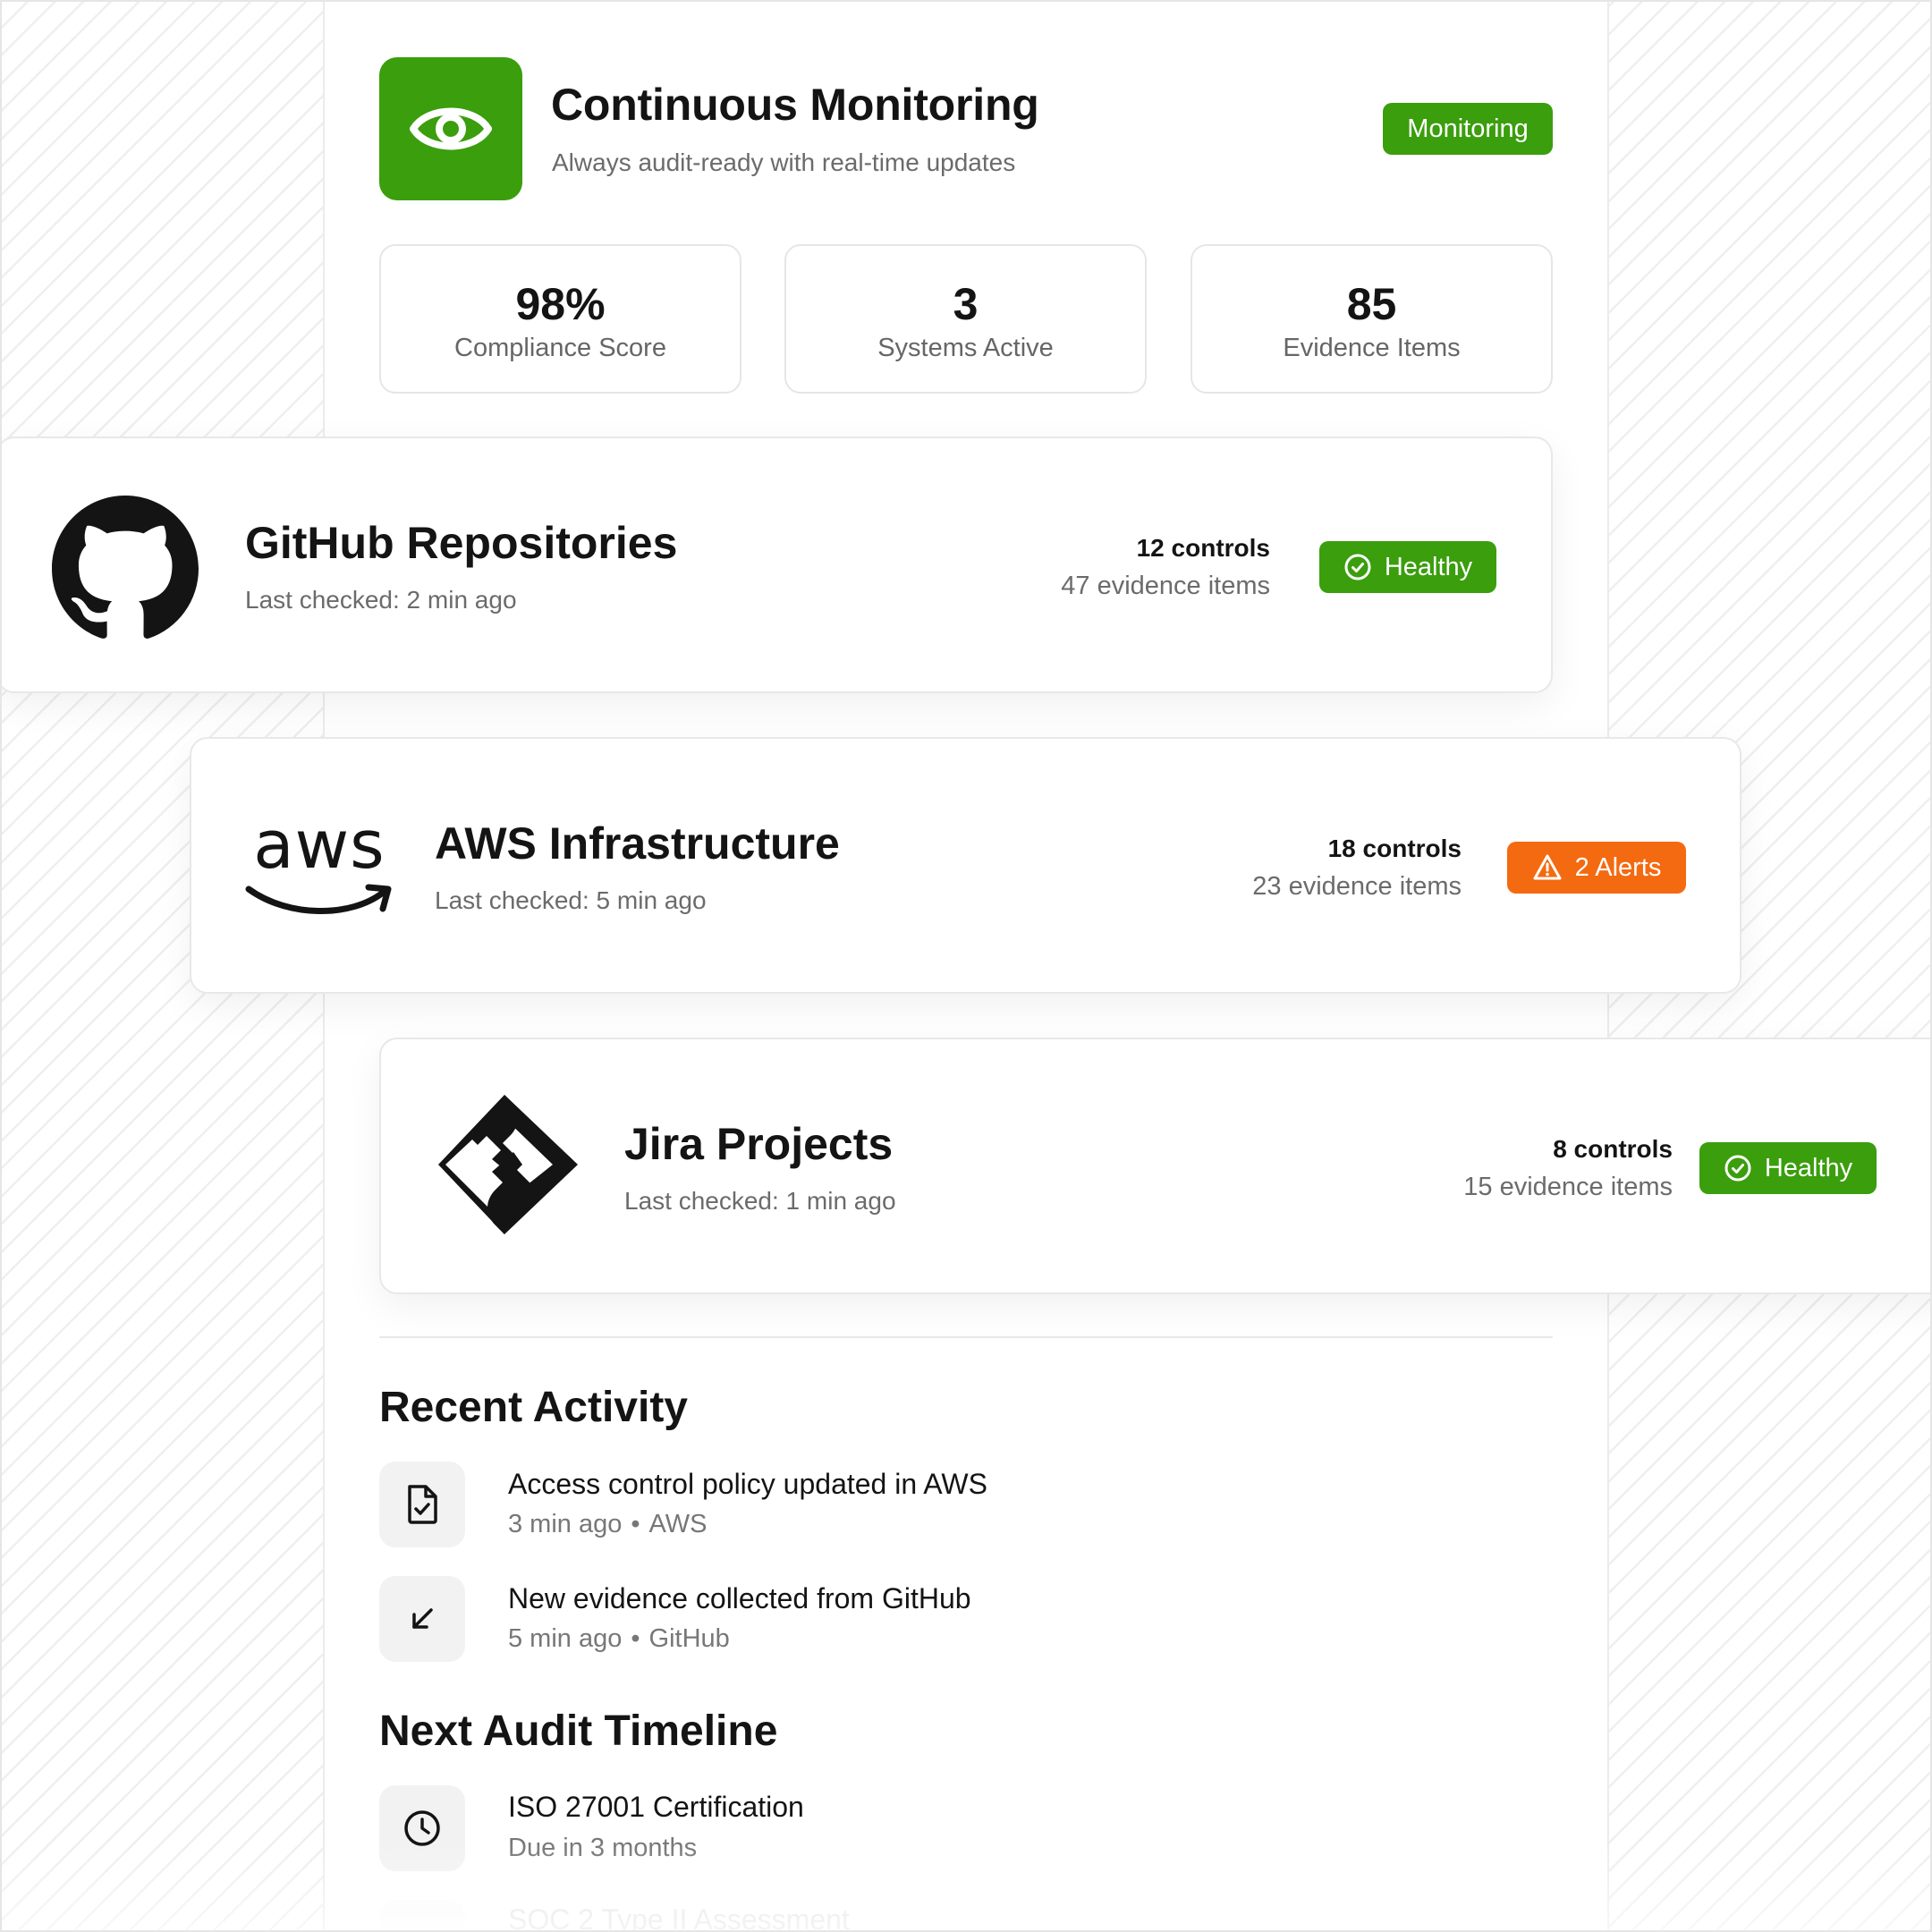 This screenshot has height=1932, width=1932. Describe the element at coordinates (422, 1828) in the screenshot. I see `clock-icon` at that location.